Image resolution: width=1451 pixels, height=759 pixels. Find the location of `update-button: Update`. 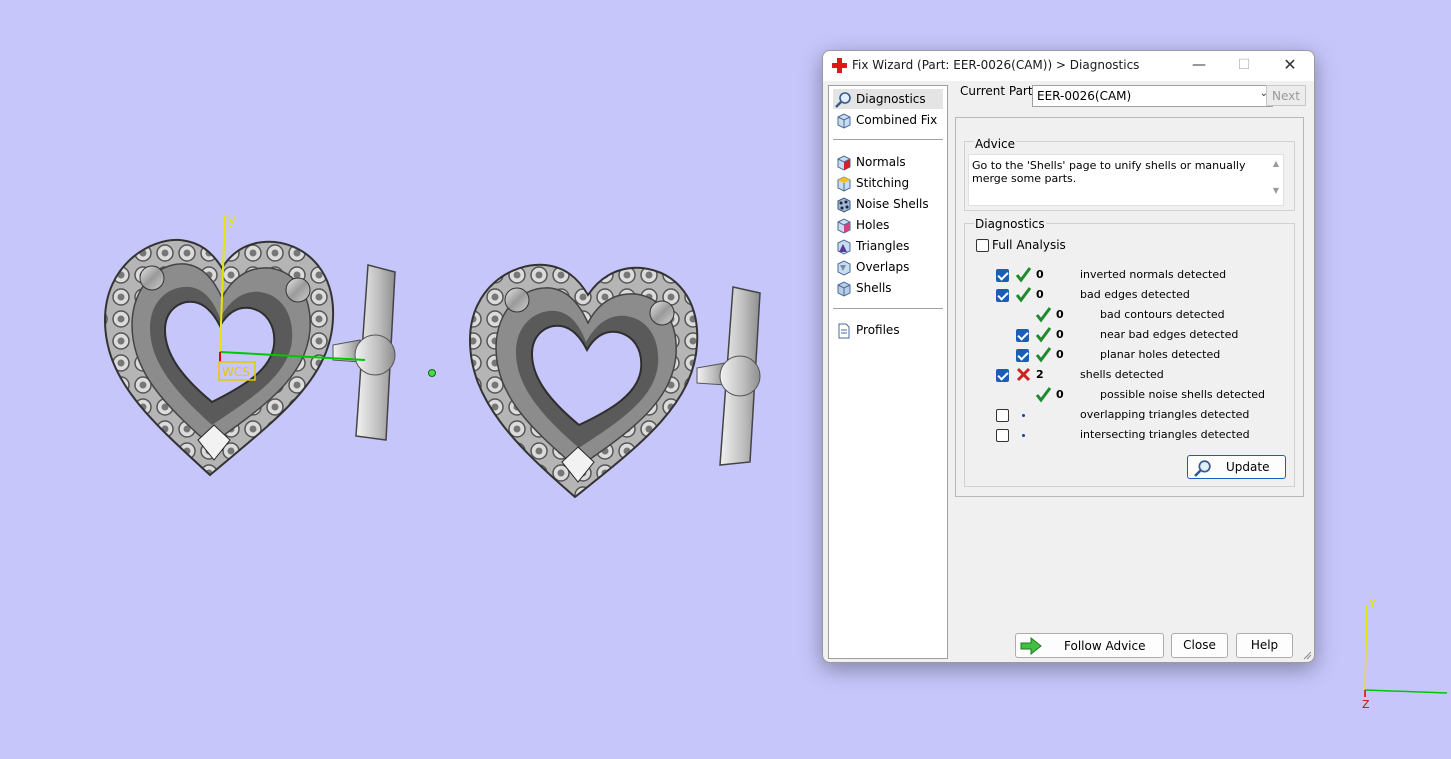

update-button: Update is located at coordinates (1236, 467).